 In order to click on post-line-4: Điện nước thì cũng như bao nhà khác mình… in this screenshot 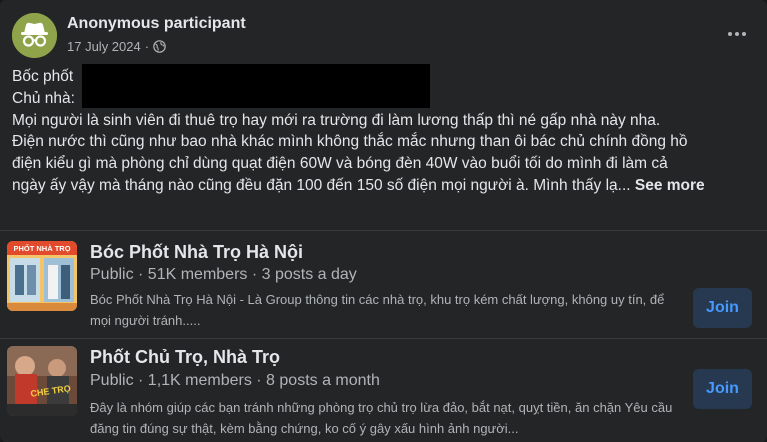, I will do `click(350, 142)`.